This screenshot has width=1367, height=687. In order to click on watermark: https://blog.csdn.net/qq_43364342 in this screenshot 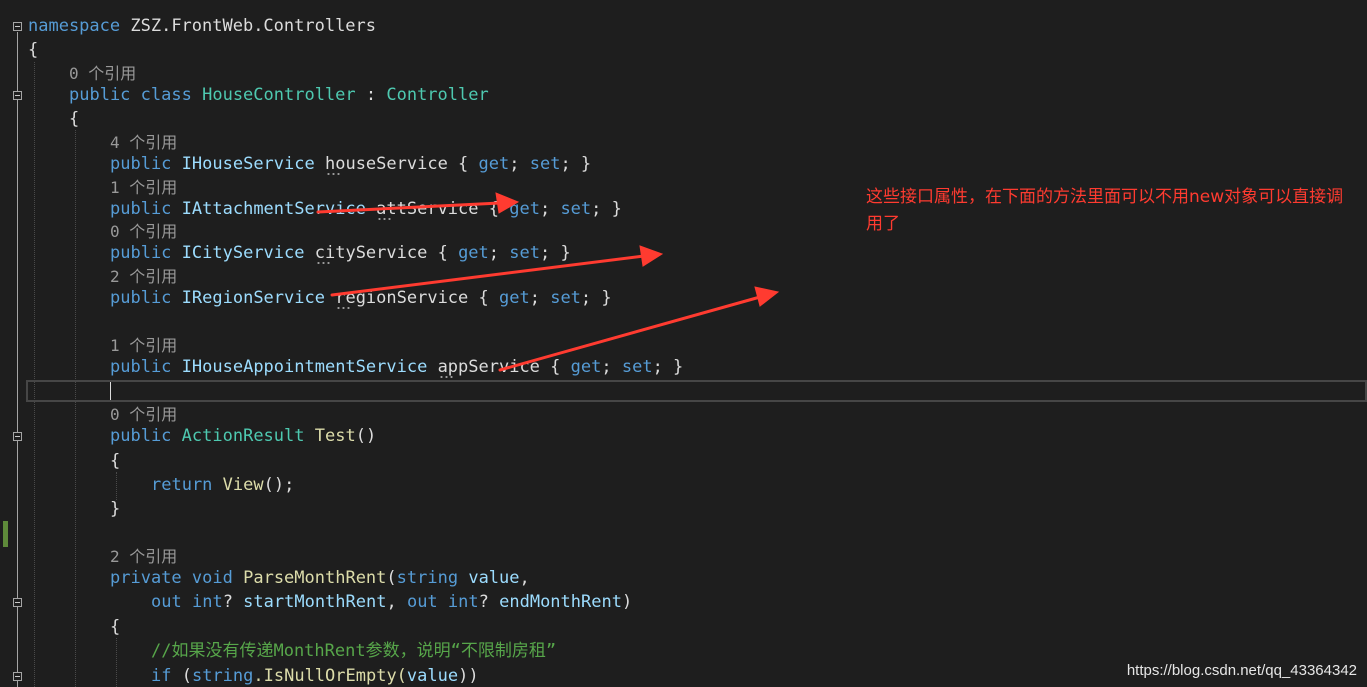, I will do `click(1241, 670)`.